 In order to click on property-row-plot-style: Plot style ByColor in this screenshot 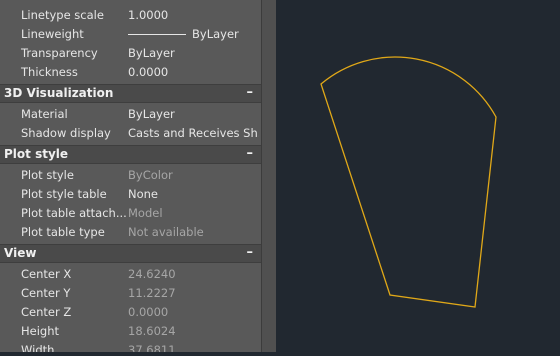, I will do `click(130, 175)`.